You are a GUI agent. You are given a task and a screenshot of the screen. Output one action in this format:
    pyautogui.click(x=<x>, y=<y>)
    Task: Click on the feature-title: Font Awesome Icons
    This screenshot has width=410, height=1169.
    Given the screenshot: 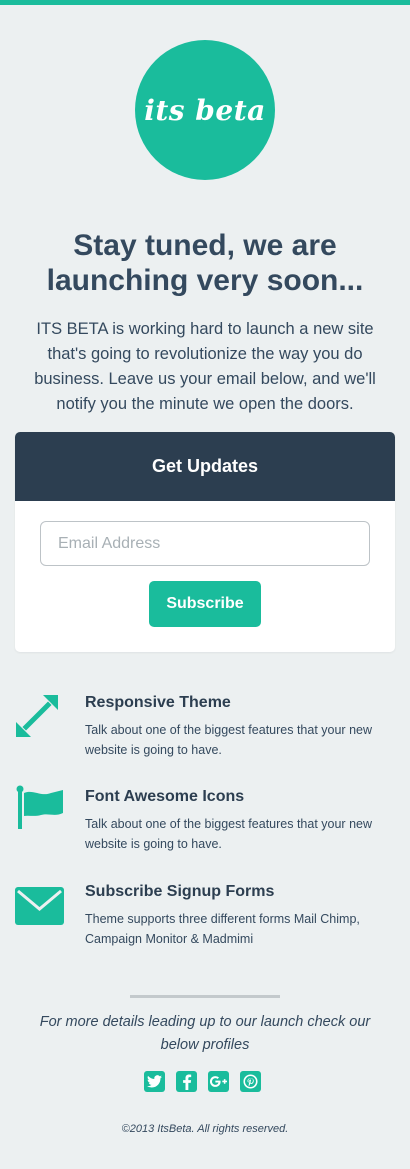 What is the action you would take?
    pyautogui.click(x=165, y=796)
    